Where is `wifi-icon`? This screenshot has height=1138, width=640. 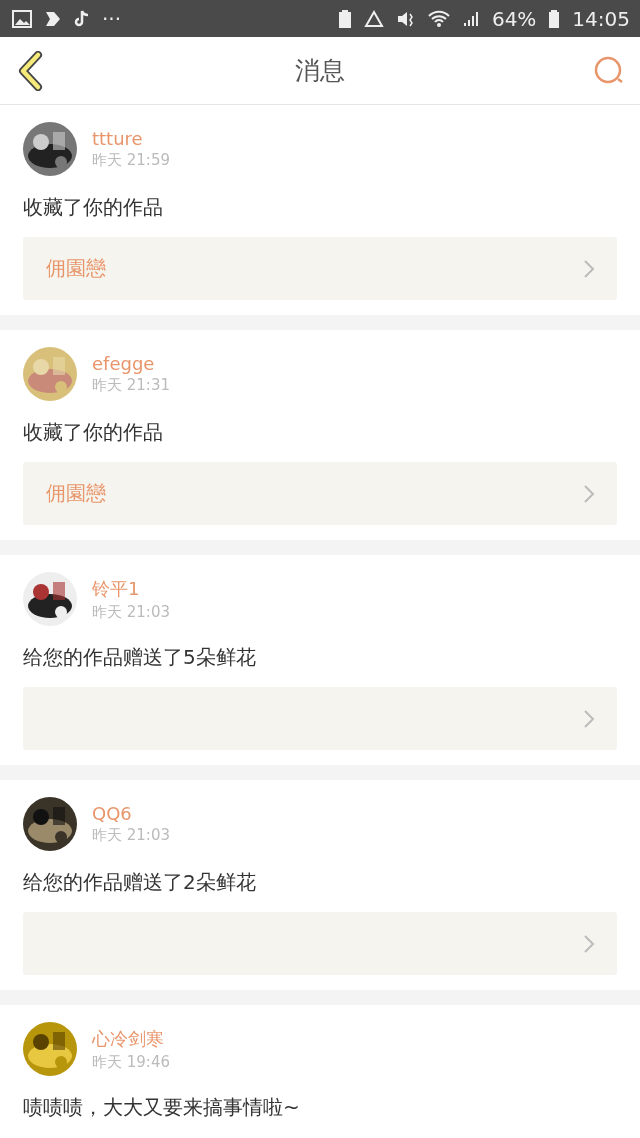
wifi-icon is located at coordinates (438, 18).